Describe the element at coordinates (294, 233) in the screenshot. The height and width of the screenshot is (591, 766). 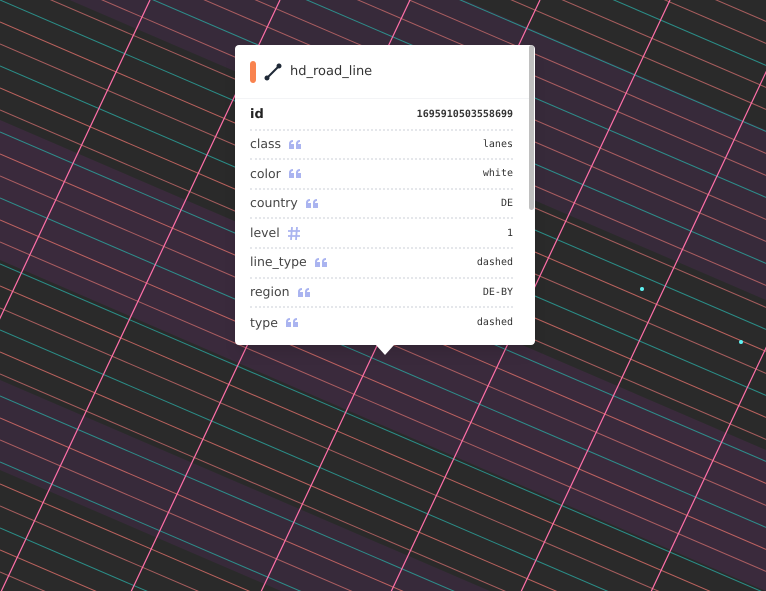
I see `hash-icon` at that location.